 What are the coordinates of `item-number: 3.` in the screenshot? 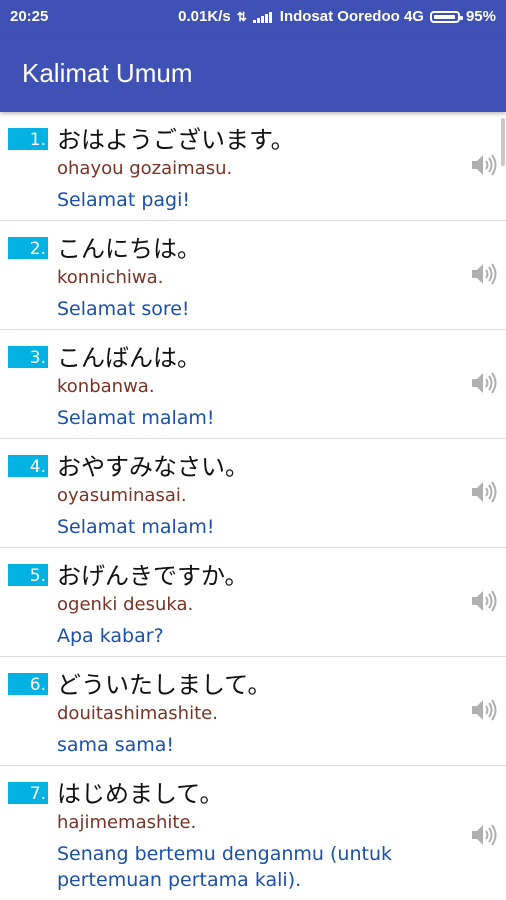 It's located at (28, 357).